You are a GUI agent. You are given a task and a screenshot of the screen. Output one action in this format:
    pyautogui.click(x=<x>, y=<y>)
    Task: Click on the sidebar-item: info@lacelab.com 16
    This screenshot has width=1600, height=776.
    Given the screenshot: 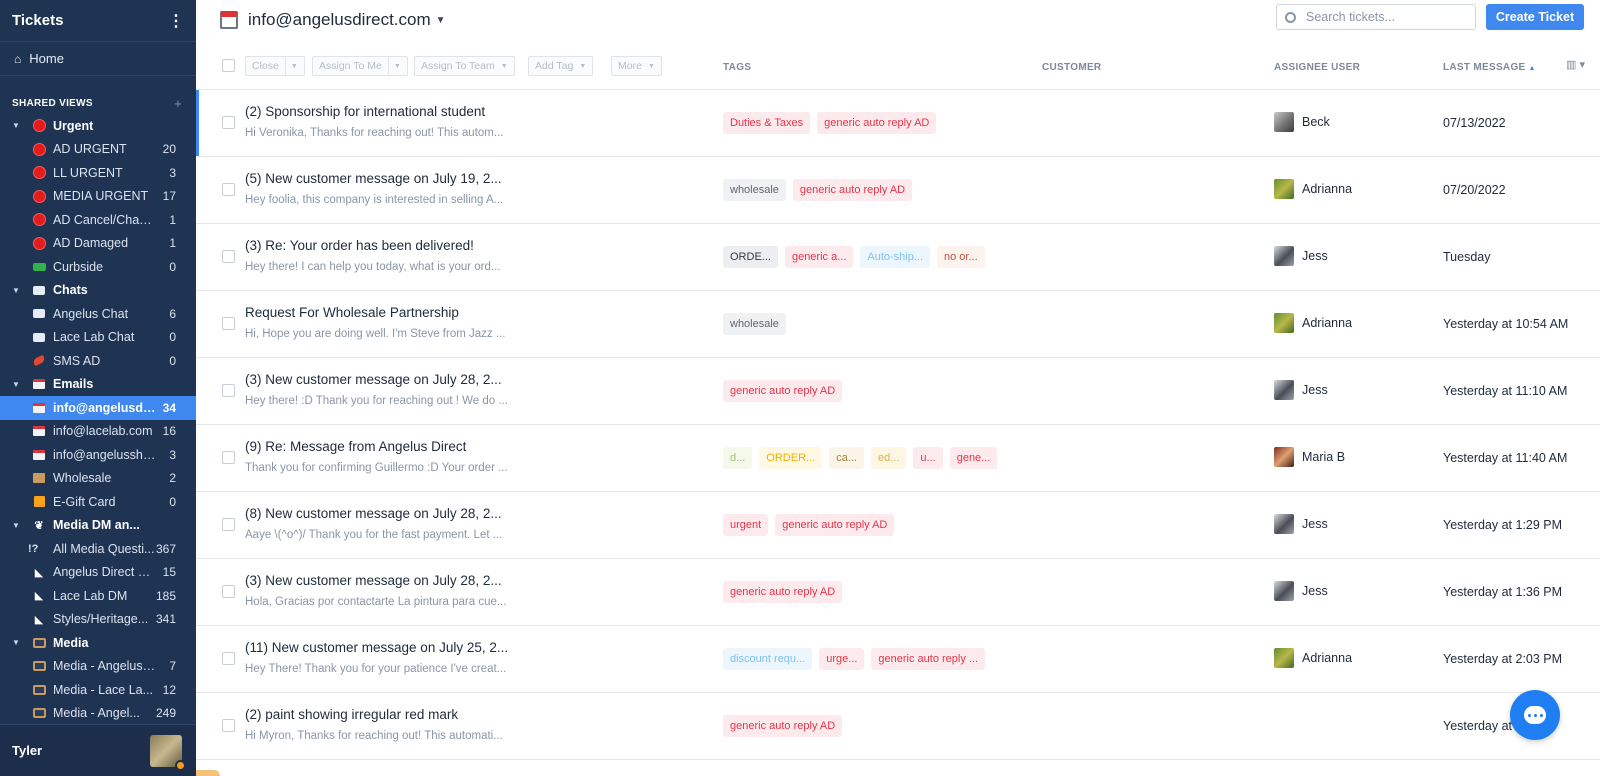 What is the action you would take?
    pyautogui.click(x=98, y=432)
    